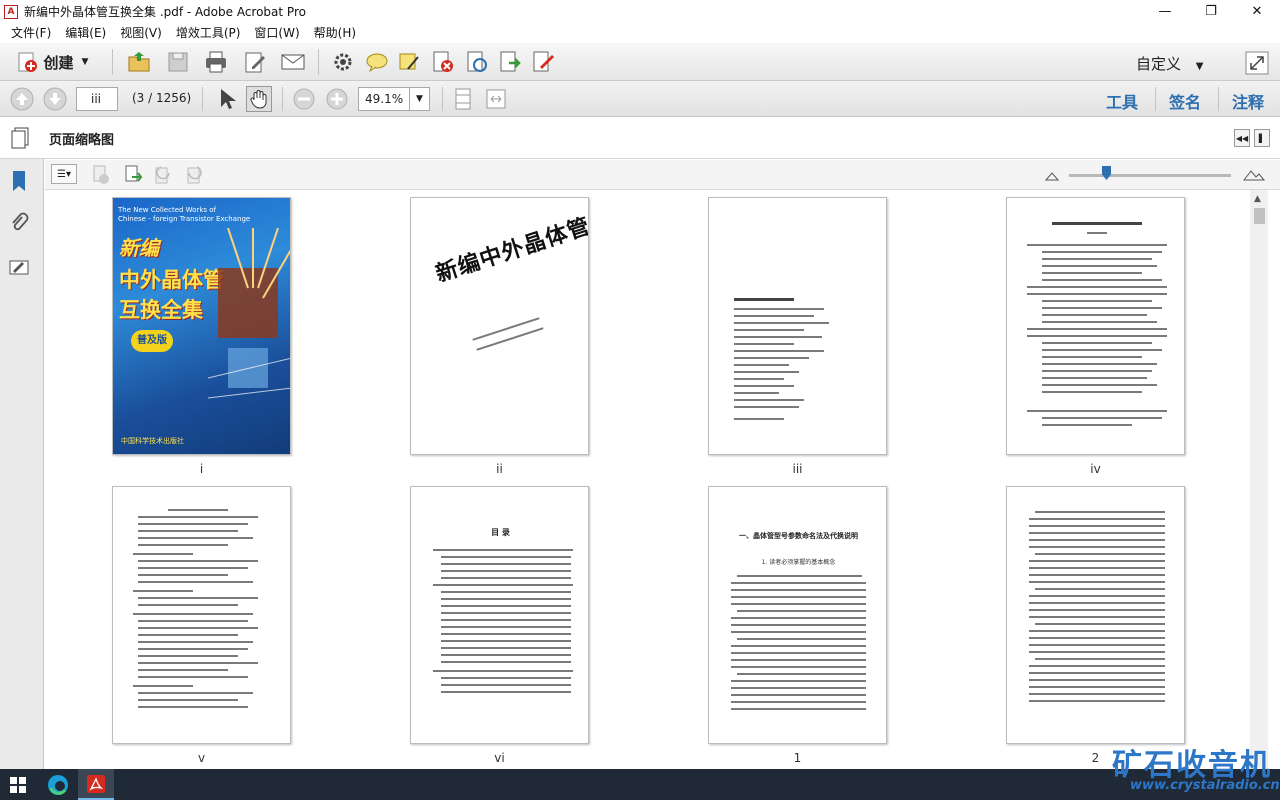 The height and width of the screenshot is (800, 1280). Describe the element at coordinates (31, 33) in the screenshot. I see `menu-file: 文件(F)` at that location.